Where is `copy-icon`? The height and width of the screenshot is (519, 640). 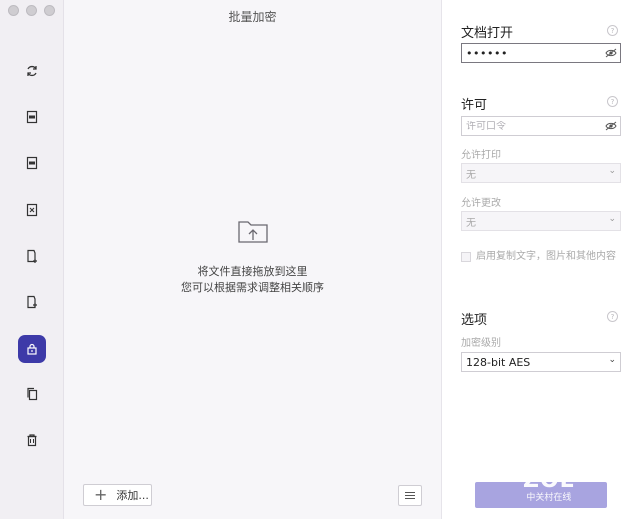
copy-icon is located at coordinates (32, 394).